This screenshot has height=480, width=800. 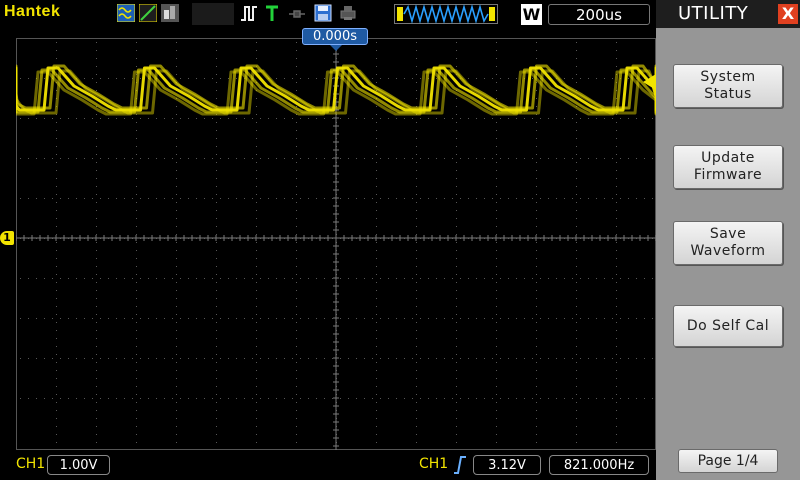 What do you see at coordinates (323, 13) in the screenshot?
I see `save-disk-icon` at bounding box center [323, 13].